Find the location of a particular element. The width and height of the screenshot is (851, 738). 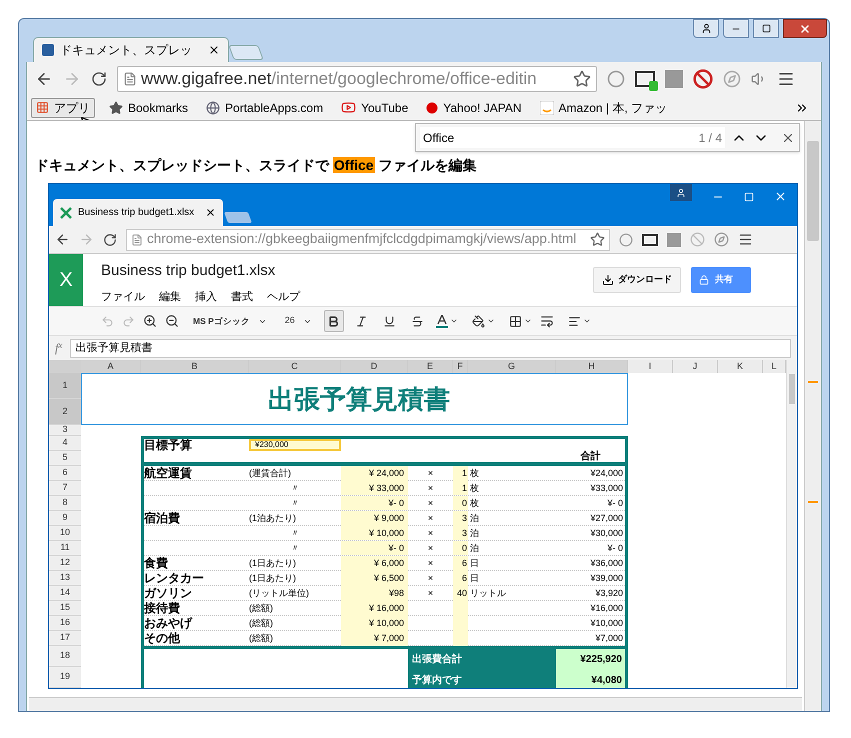

table-cell: 泊 is located at coordinates (474, 533).